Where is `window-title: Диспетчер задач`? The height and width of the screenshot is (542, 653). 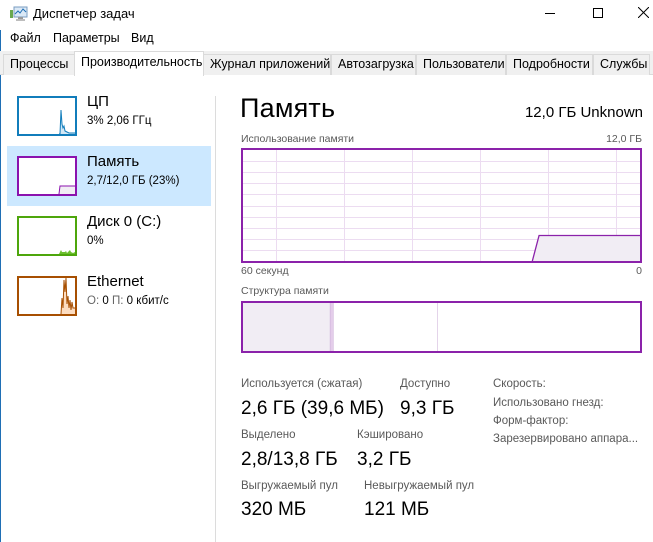 window-title: Диспетчер задач is located at coordinates (84, 13).